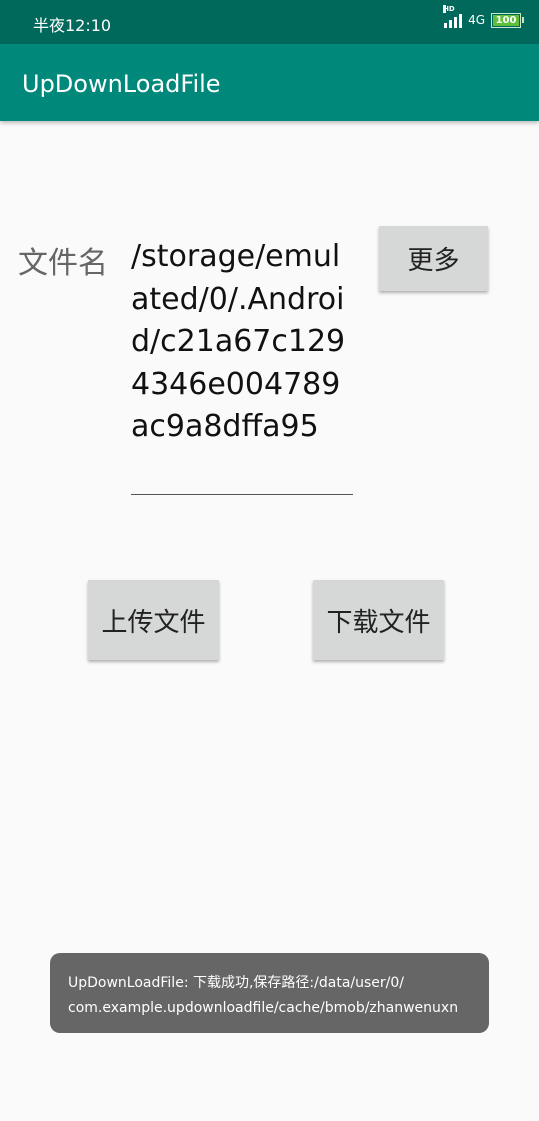 This screenshot has width=539, height=1121. What do you see at coordinates (236, 983) in the screenshot?
I see `toast-line-1: UpDownLoadFile: 下载成功,保存路径:/data/user/0/` at bounding box center [236, 983].